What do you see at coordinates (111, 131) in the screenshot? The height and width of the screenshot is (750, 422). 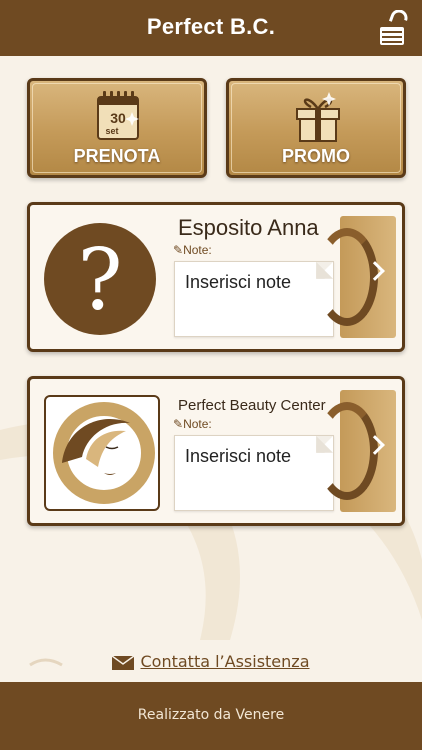 I see `calendar-month: set` at bounding box center [111, 131].